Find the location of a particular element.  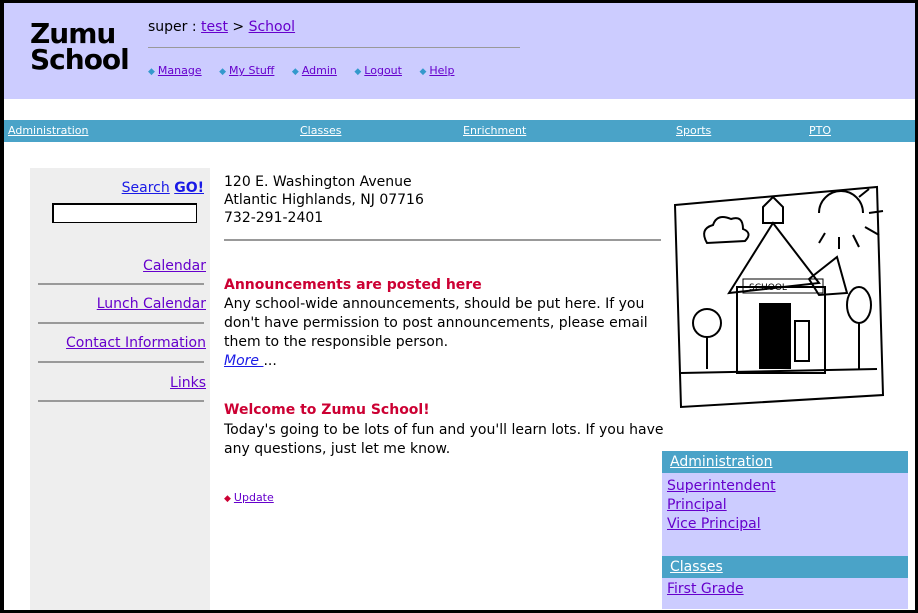

nav-admin-link: Admin is located at coordinates (319, 70).